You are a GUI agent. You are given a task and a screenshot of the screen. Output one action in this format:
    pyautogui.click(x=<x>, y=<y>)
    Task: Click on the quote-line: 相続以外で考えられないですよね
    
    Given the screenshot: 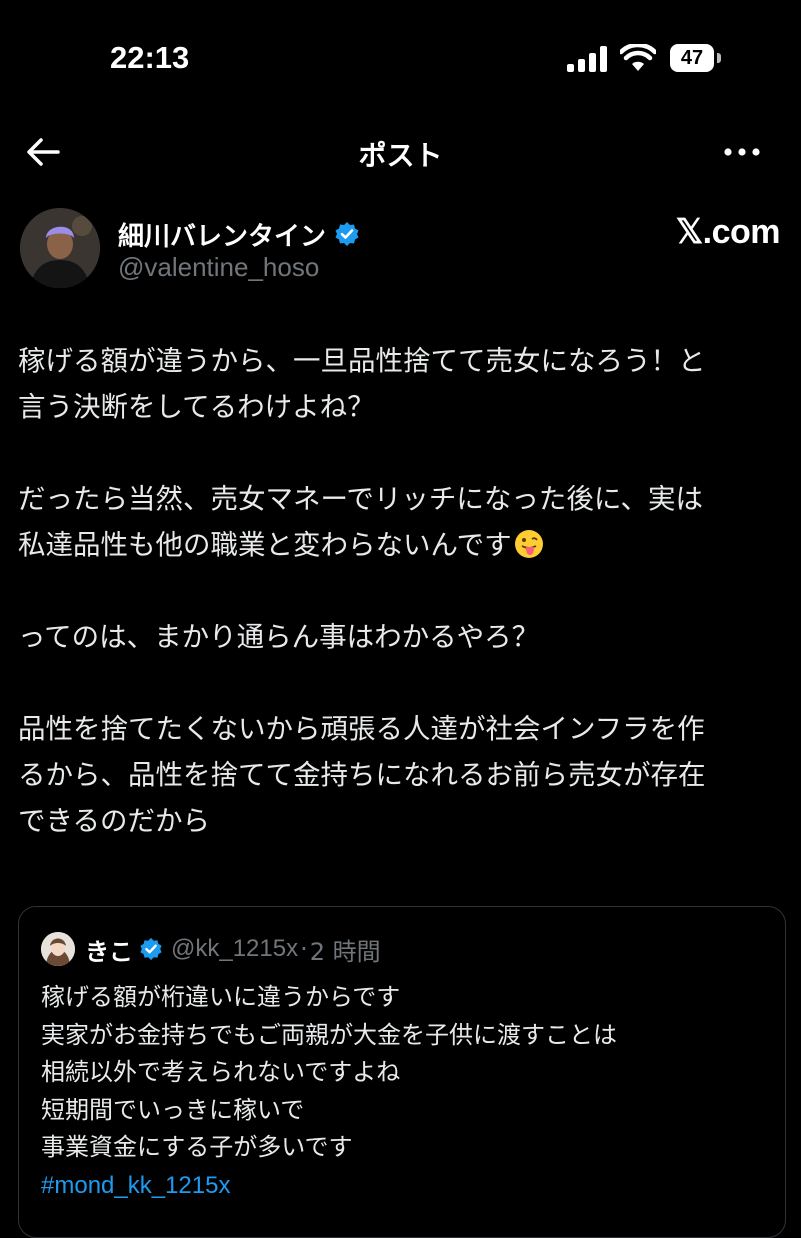 What is the action you would take?
    pyautogui.click(x=221, y=1072)
    